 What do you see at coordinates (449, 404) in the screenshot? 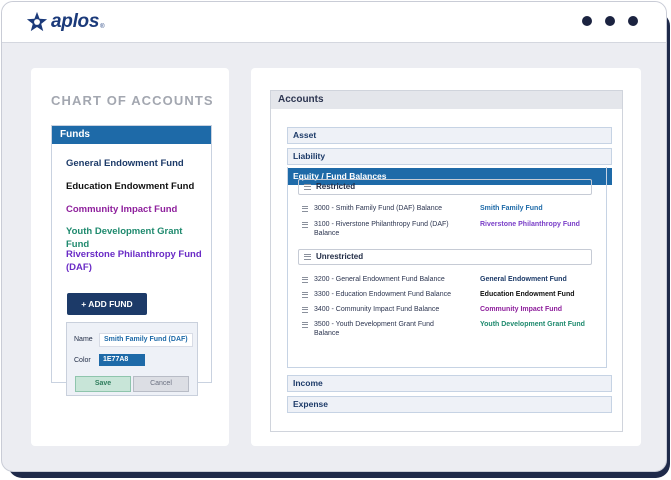
I see `account-group-expense: Expense` at bounding box center [449, 404].